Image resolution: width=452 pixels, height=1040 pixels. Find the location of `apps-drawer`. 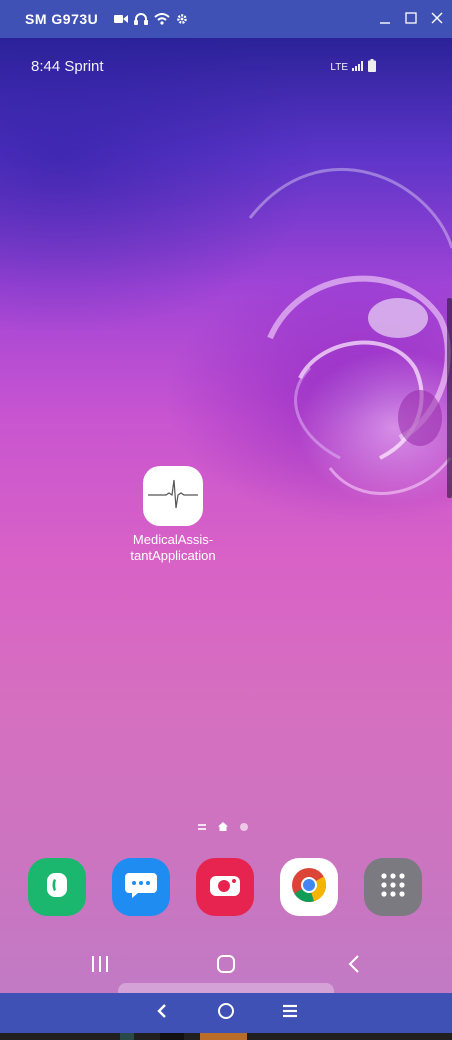

apps-drawer is located at coordinates (393, 887).